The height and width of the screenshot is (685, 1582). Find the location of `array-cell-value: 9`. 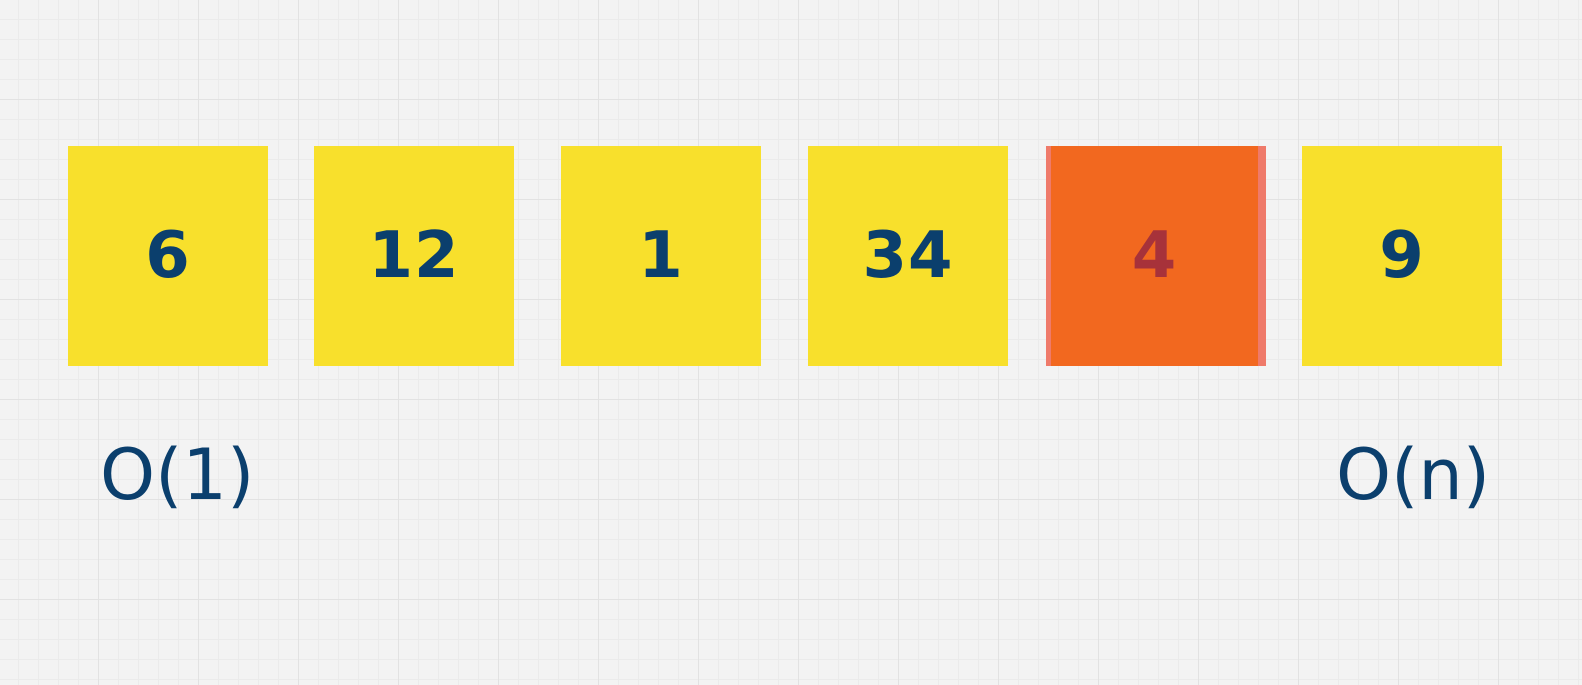

array-cell-value: 9 is located at coordinates (1402, 256).